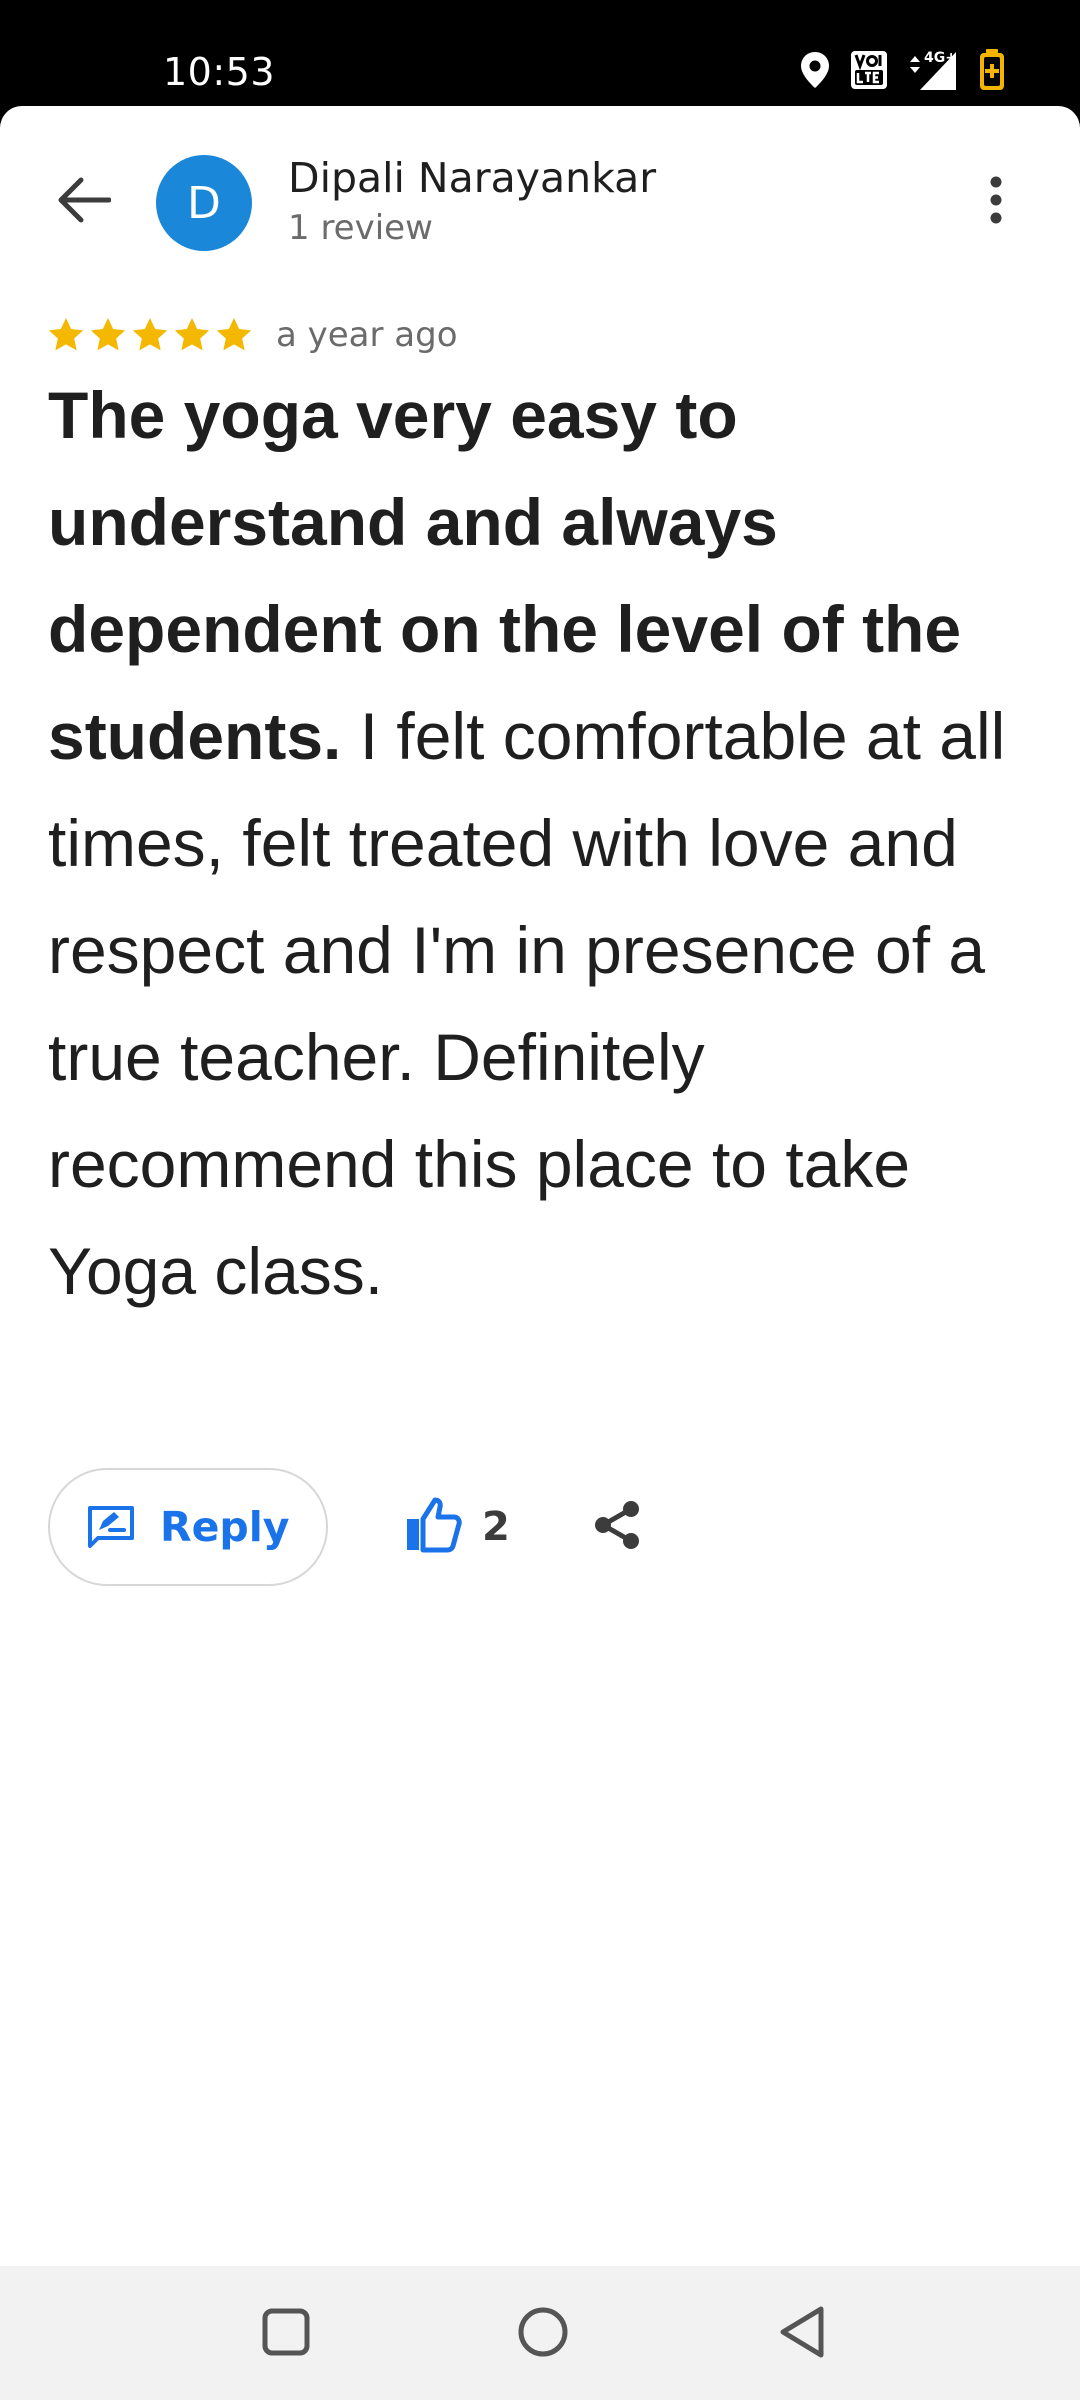 Image resolution: width=1080 pixels, height=2400 pixels. Describe the element at coordinates (219, 72) in the screenshot. I see `status-time: 10:53` at that location.